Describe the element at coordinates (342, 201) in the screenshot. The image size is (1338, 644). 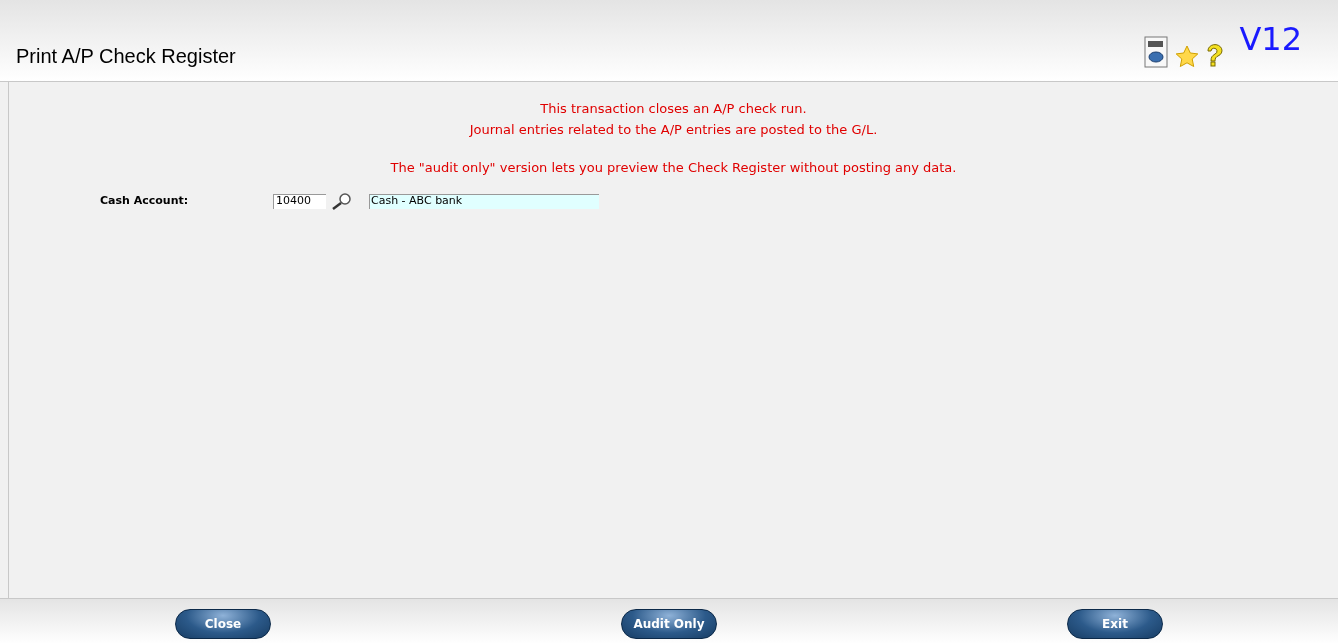
I see `search-icon` at that location.